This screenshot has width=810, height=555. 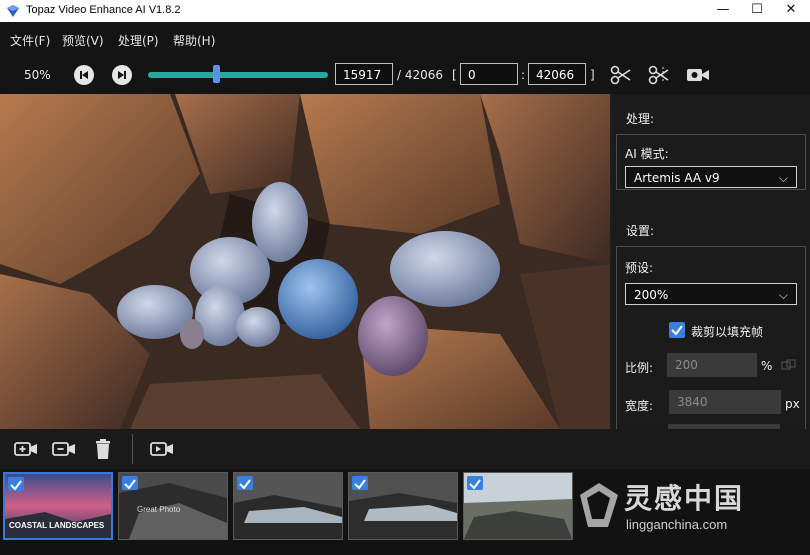 I want to click on video-list-actions, so click(x=405, y=449).